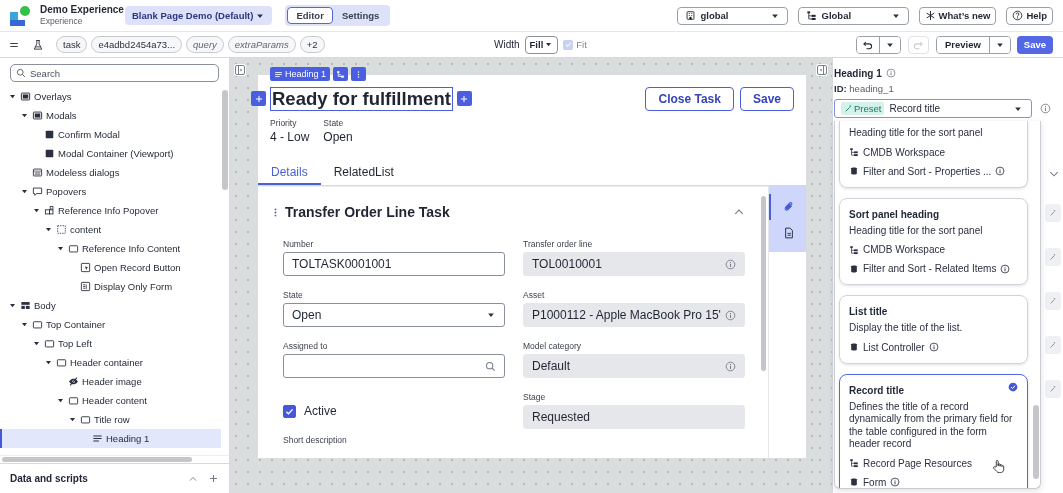 This screenshot has width=1063, height=493. Describe the element at coordinates (310, 15) in the screenshot. I see `mode-tab: Editor` at that location.